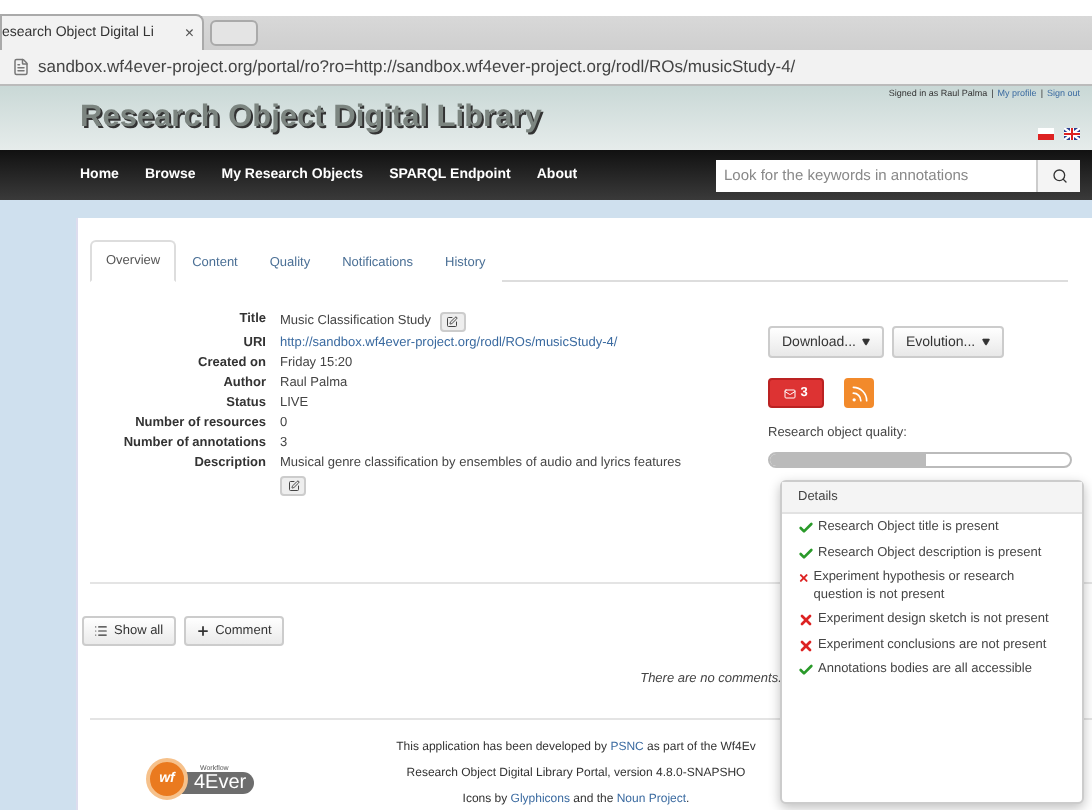 The image size is (1092, 810). I want to click on site-title: Research Object Digital Library, so click(311, 118).